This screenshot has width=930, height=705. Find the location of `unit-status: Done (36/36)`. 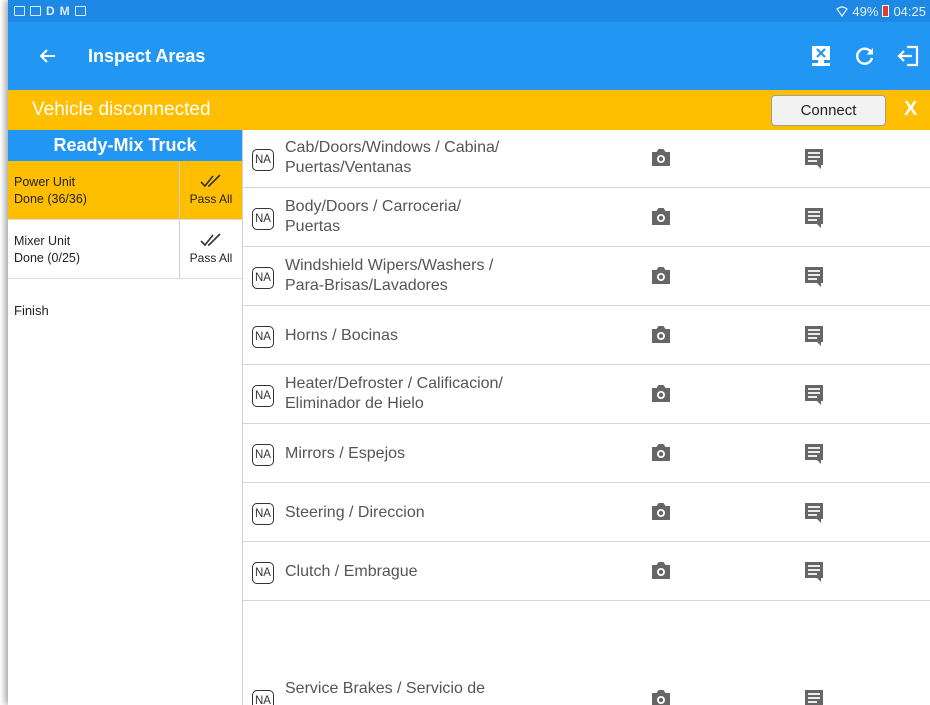

unit-status: Done (36/36) is located at coordinates (50, 199).